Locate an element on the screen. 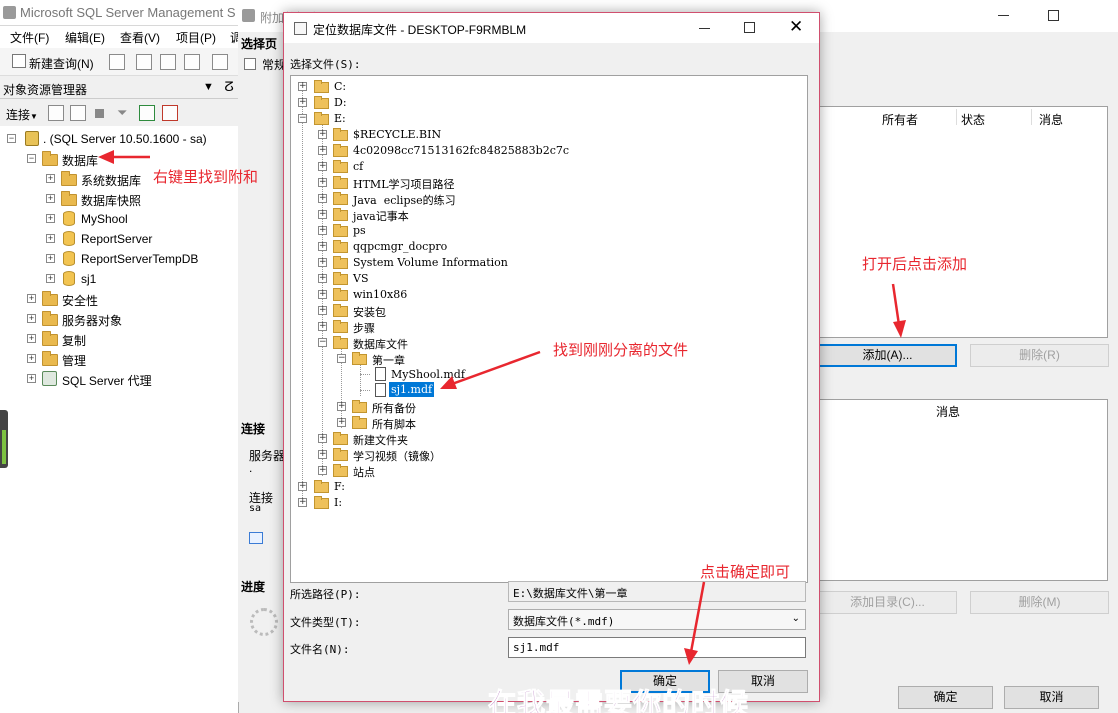 The height and width of the screenshot is (713, 1118). bottom-overlay-text: 在我最需要你的时候 is located at coordinates (618, 700).